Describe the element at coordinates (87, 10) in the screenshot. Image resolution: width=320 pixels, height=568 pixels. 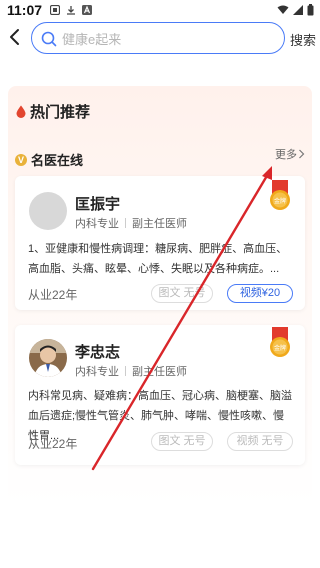
I see `app-notify-icon` at that location.